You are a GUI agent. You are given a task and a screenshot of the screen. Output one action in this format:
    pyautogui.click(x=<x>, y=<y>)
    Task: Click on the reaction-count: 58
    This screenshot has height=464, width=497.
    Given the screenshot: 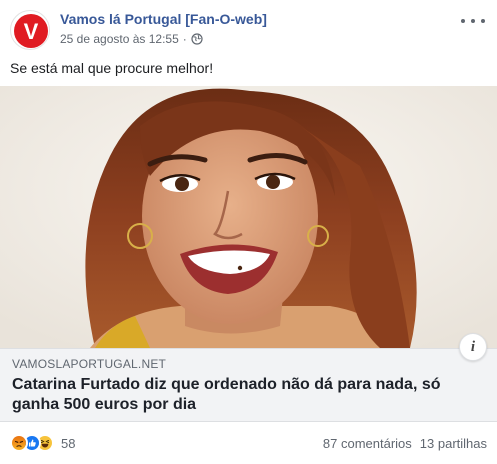 What is the action you would take?
    pyautogui.click(x=68, y=443)
    